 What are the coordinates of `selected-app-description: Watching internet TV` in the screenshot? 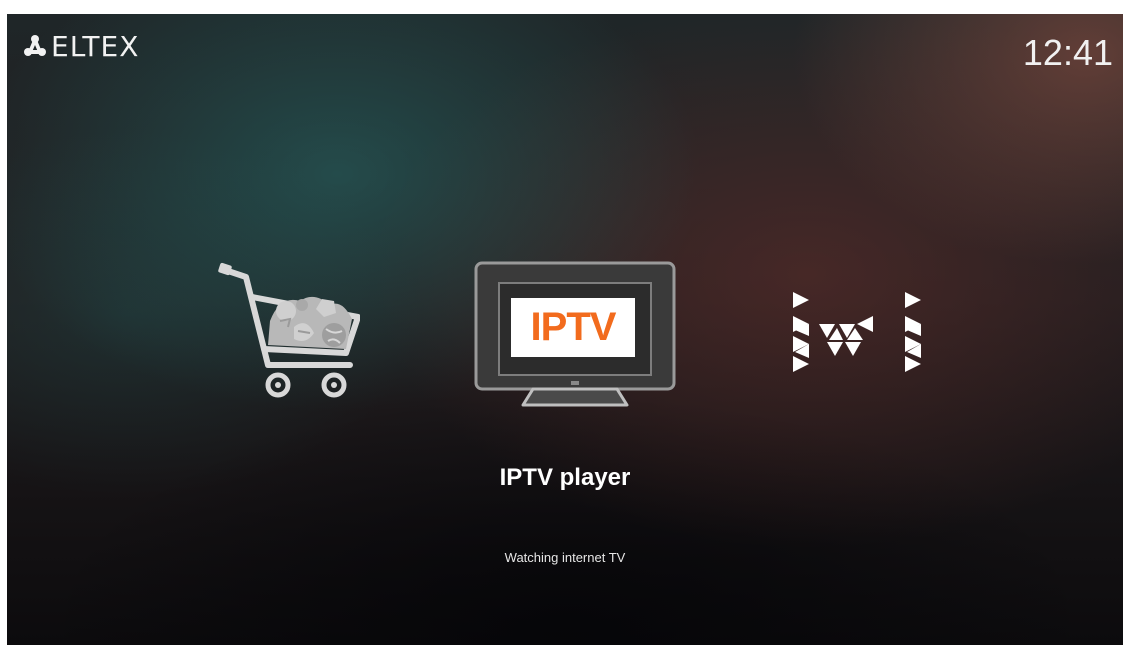 It's located at (565, 557).